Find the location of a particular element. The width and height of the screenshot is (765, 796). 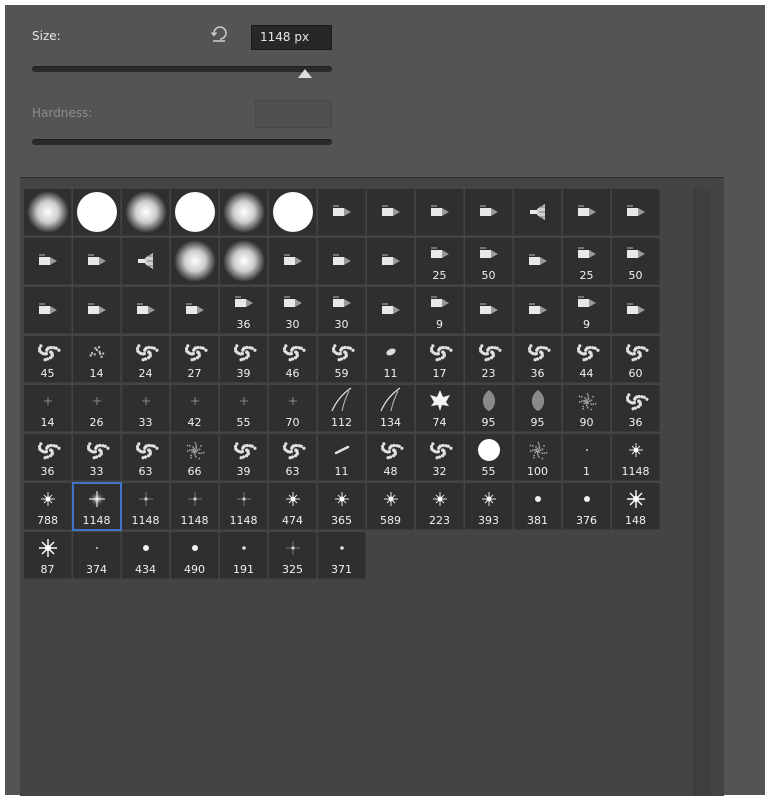

brush-preset-dot-tiny: 374 is located at coordinates (97, 555).